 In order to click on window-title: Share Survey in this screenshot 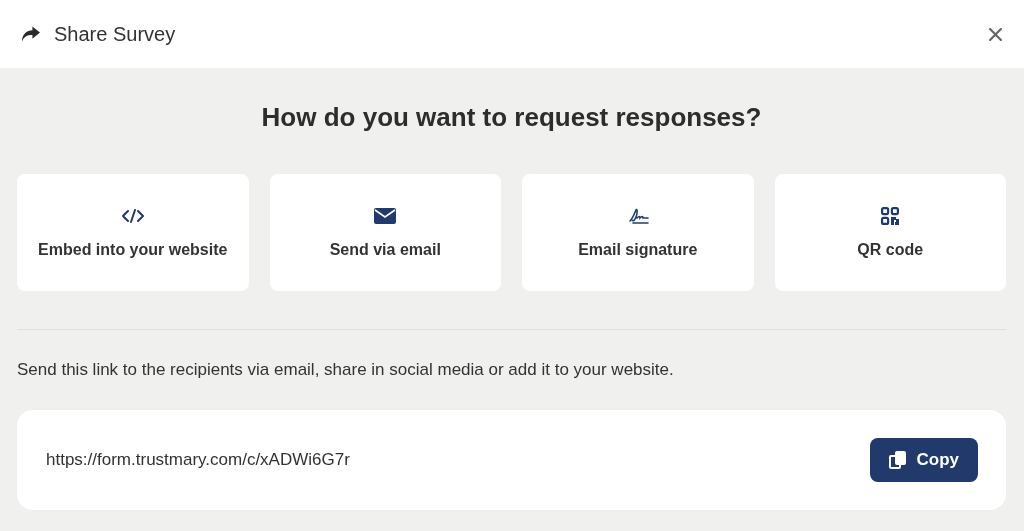, I will do `click(115, 34)`.